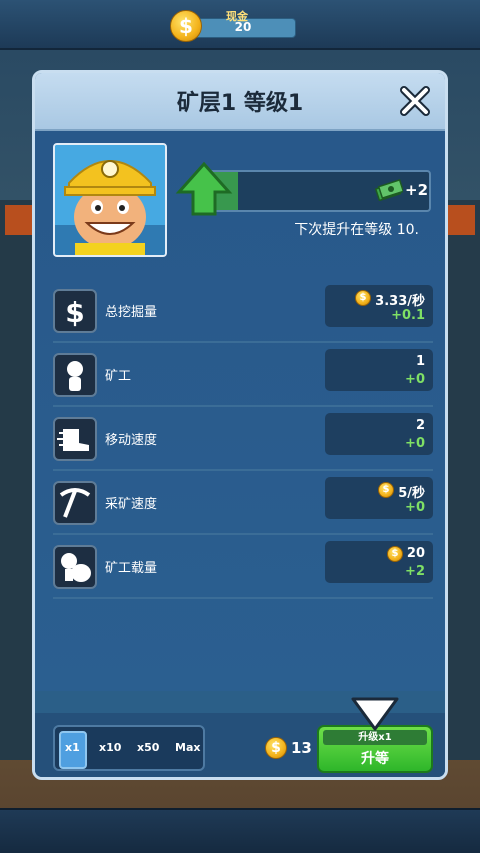 The height and width of the screenshot is (853, 480). I want to click on close-icon, so click(415, 101).